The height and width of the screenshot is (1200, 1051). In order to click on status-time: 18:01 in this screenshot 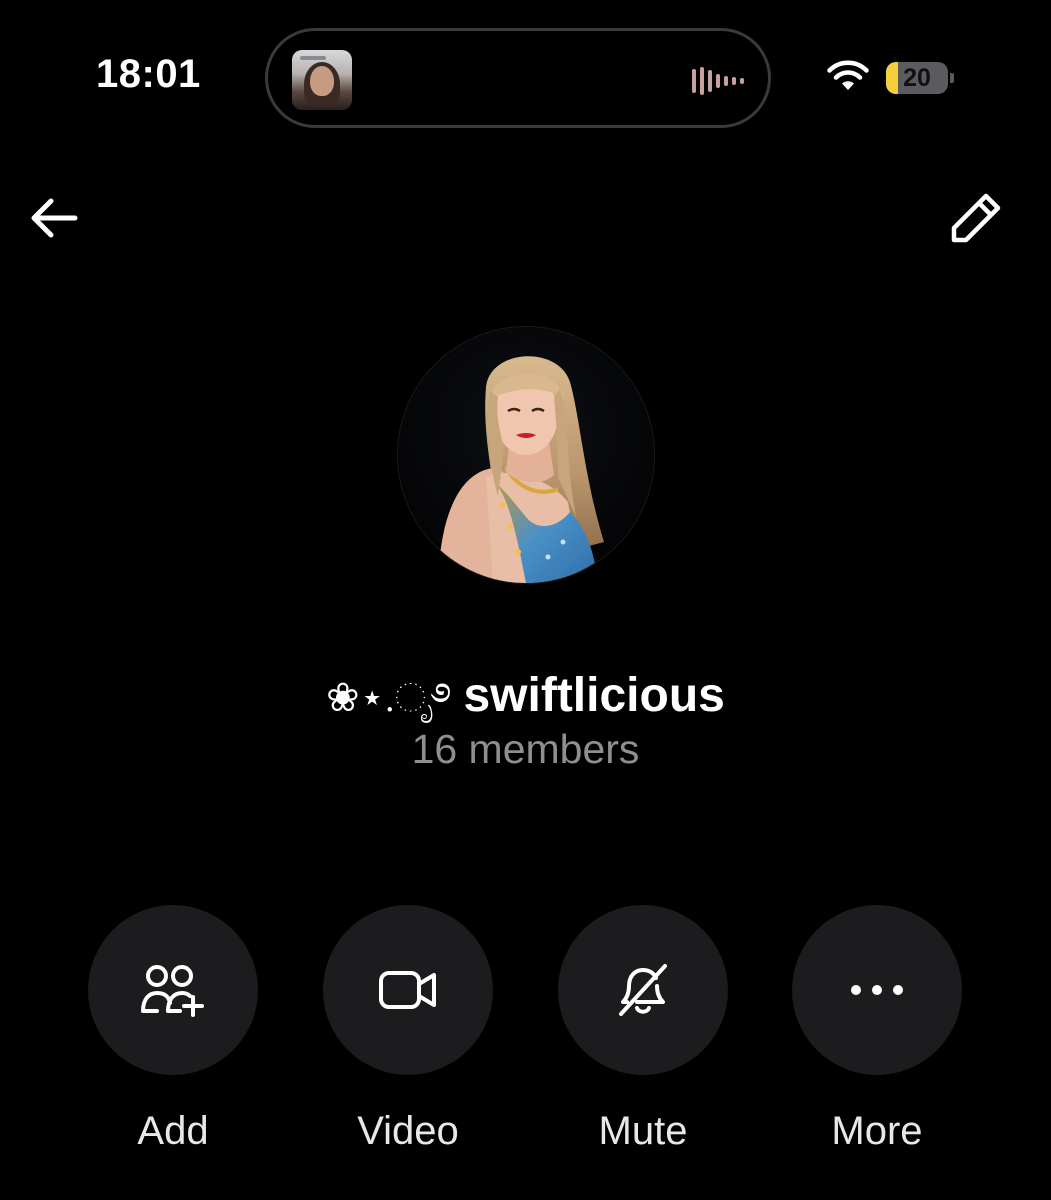, I will do `click(148, 74)`.